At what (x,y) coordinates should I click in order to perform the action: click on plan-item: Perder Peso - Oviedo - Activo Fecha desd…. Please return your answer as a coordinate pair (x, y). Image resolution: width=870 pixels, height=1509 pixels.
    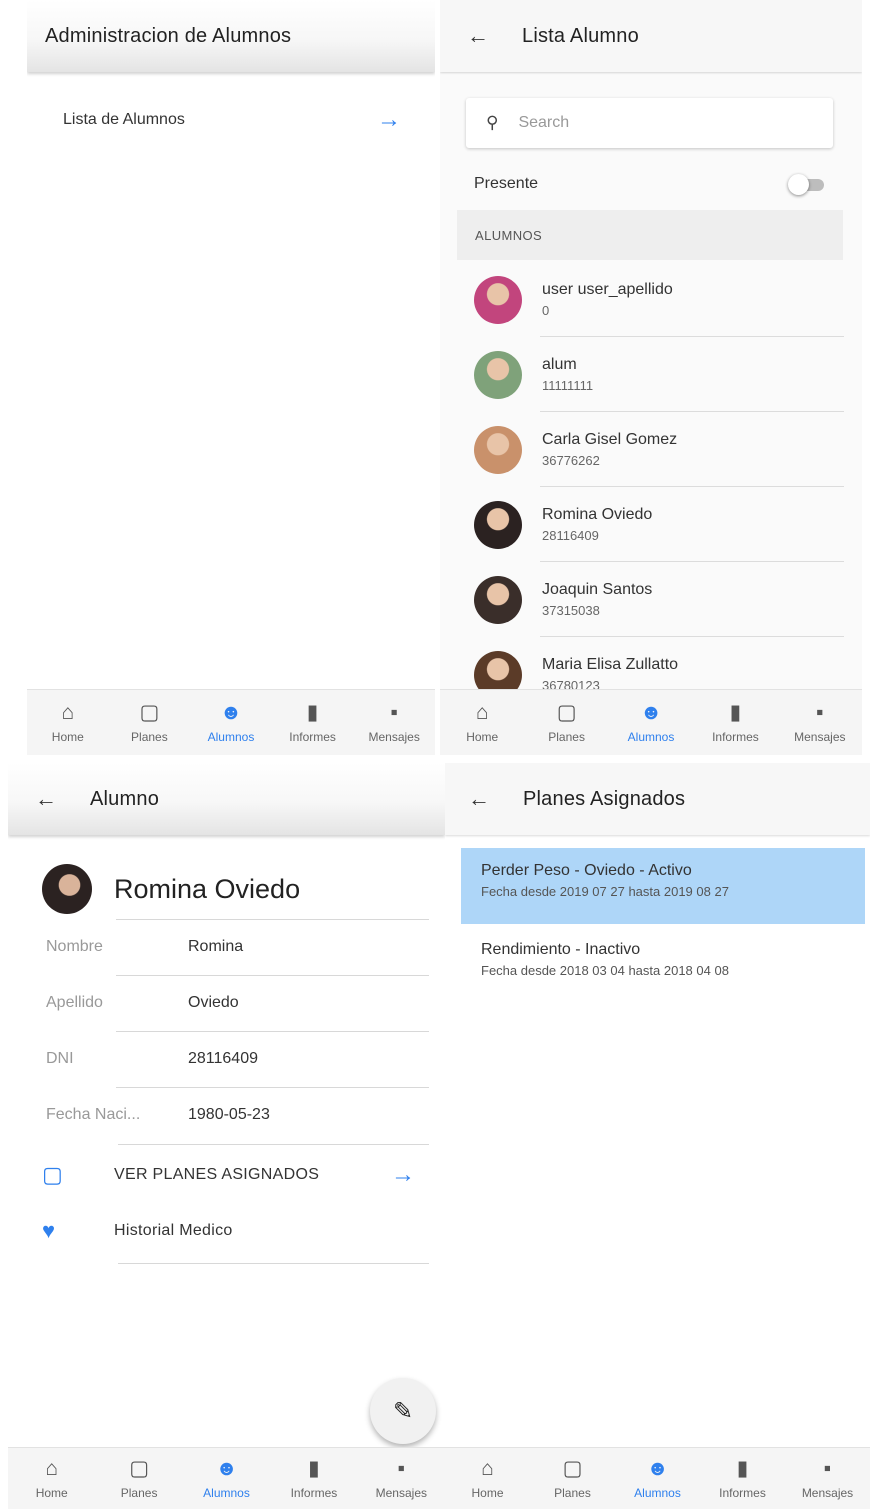
    Looking at the image, I should click on (663, 886).